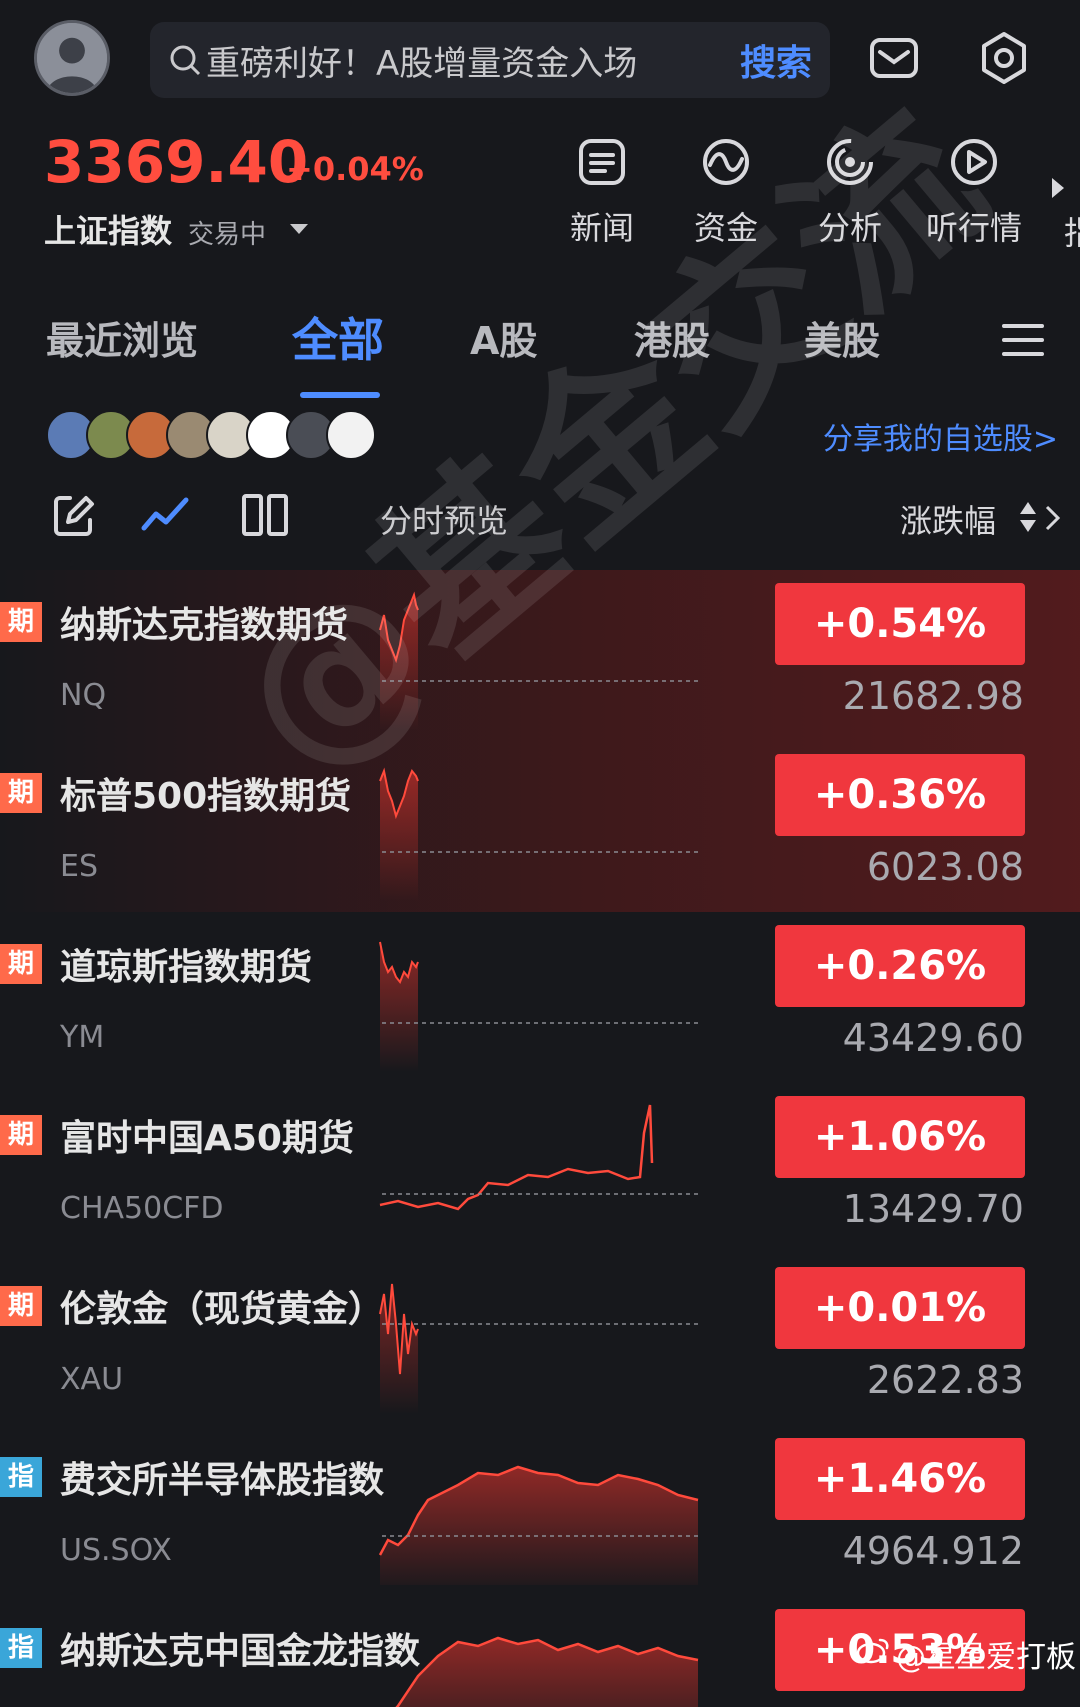  Describe the element at coordinates (933, 1551) in the screenshot. I see `row-price: 4964.912` at that location.